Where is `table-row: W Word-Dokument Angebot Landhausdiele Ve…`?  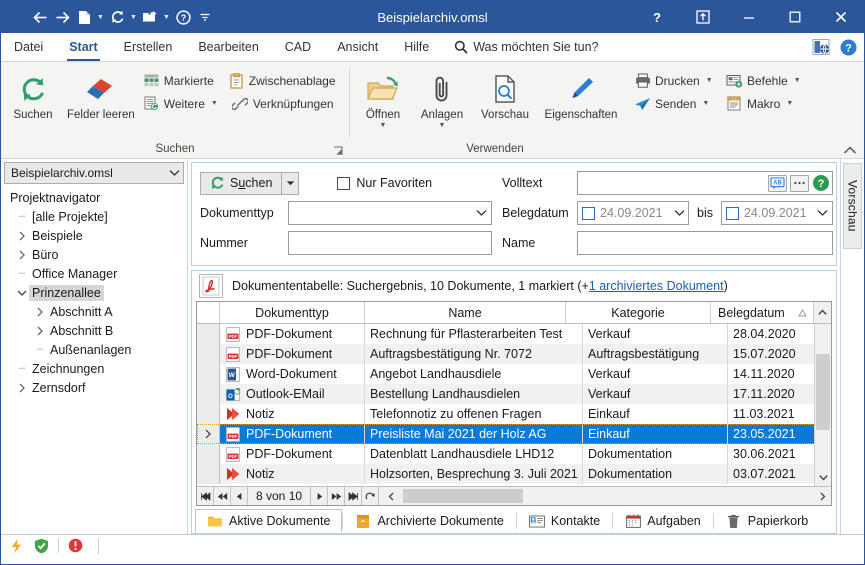 table-row: W Word-Dokument Angebot Landhausdiele Ve… is located at coordinates (514, 374).